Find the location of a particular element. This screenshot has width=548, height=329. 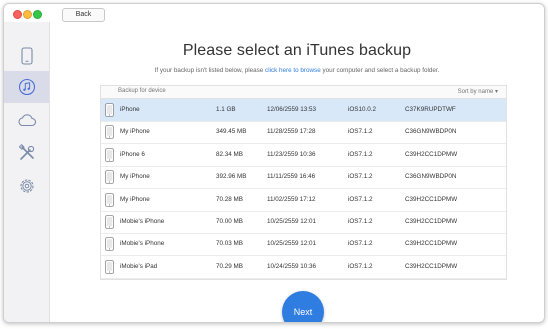

backup-size-cell: 70.28 MB is located at coordinates (229, 199).